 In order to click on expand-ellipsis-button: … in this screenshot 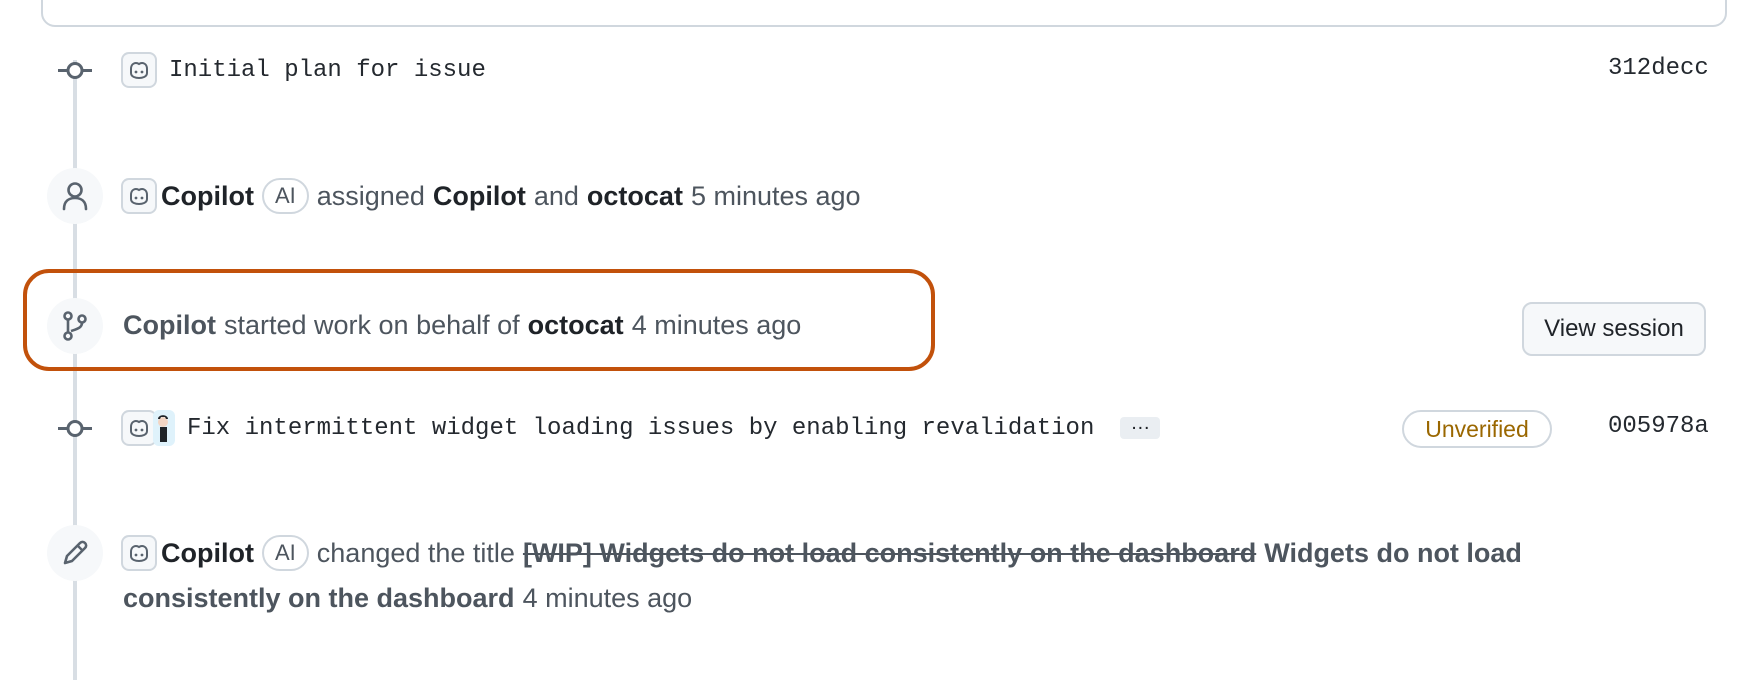, I will do `click(1140, 426)`.